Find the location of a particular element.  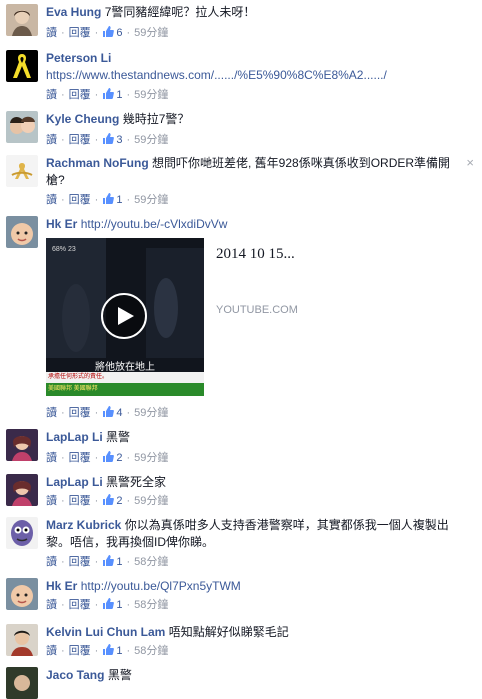

commenter-name: Marz Kubrick is located at coordinates (83, 525).